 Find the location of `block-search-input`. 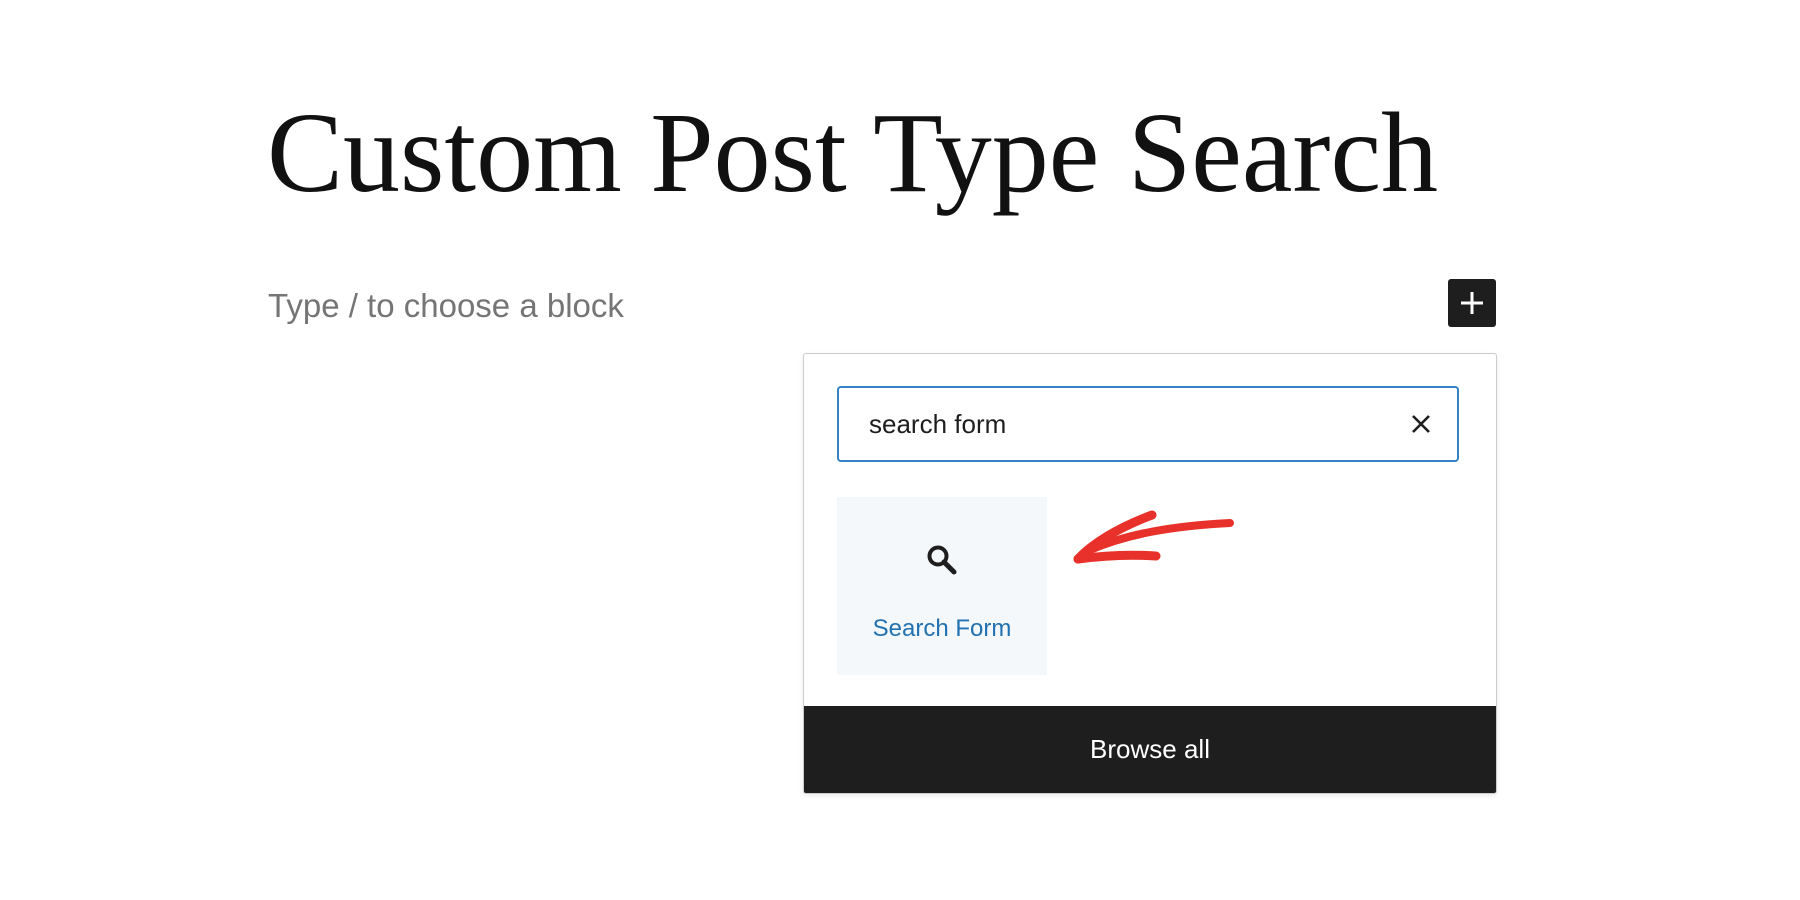

block-search-input is located at coordinates (1129, 424).